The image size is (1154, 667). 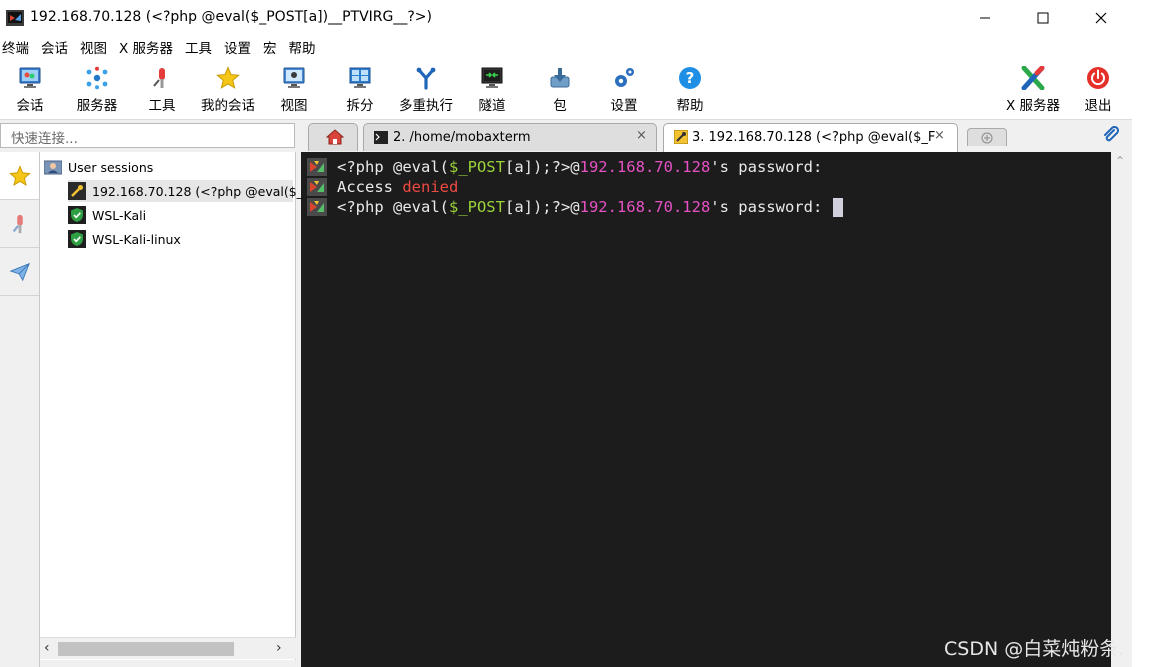 What do you see at coordinates (198, 49) in the screenshot?
I see `menu-tools: 工具` at bounding box center [198, 49].